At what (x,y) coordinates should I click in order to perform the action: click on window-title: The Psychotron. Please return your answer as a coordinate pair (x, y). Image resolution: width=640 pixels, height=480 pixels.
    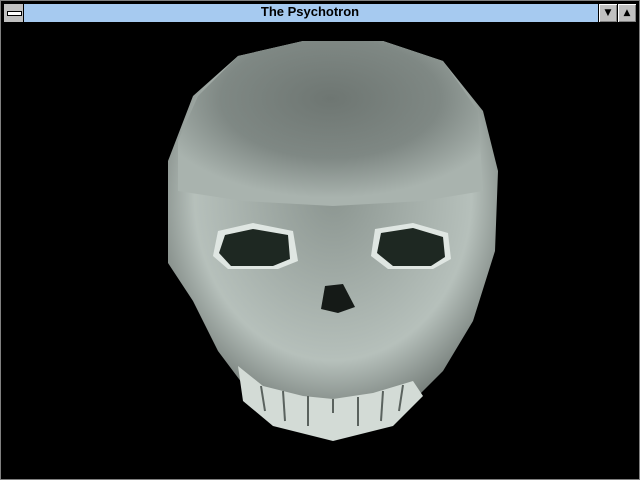
    Looking at the image, I should click on (310, 11).